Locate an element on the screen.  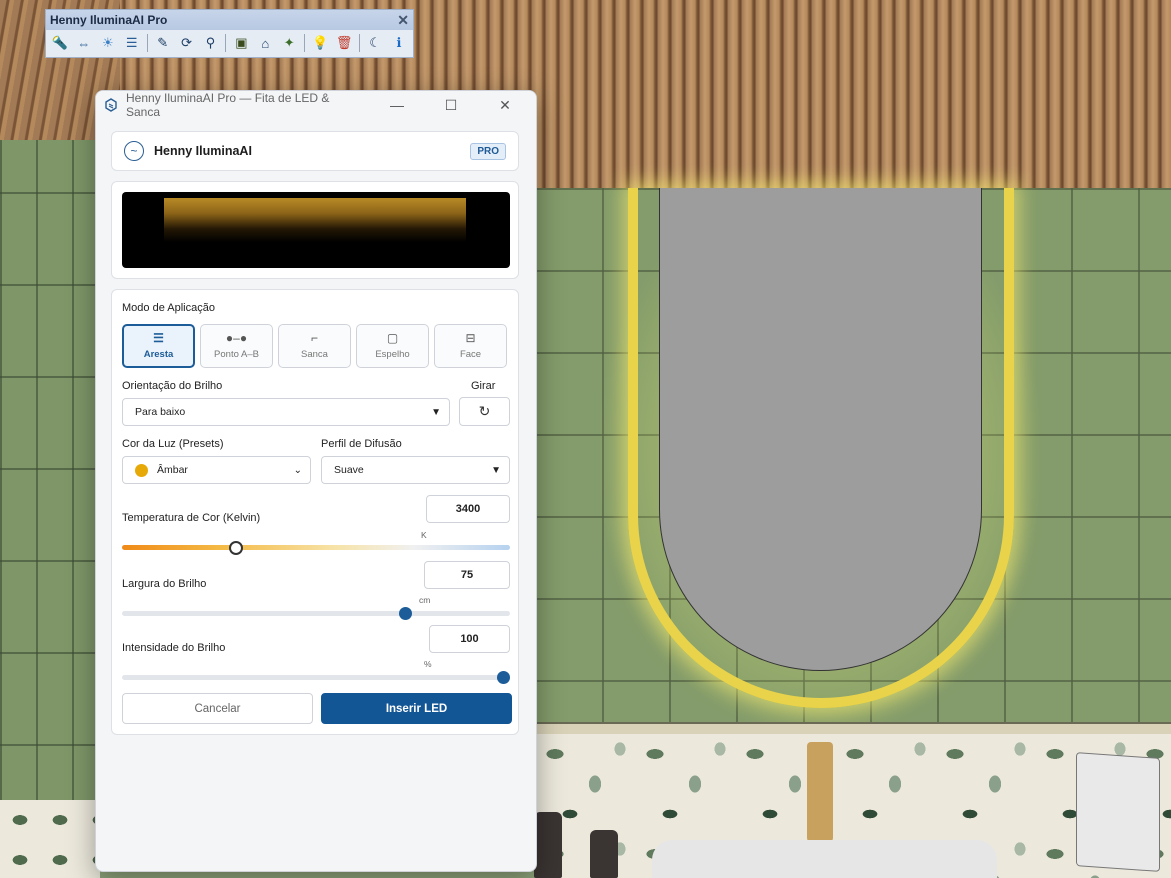
plugin-toolbar: Henny IluminaAI Pro ✕ 🔦 ⇔ ☀ ☰ ✎ ⟳ ⚲ ▣ ⌂ ✦ 💡 🗑 ☾ ℹ is located at coordinates (229, 33).